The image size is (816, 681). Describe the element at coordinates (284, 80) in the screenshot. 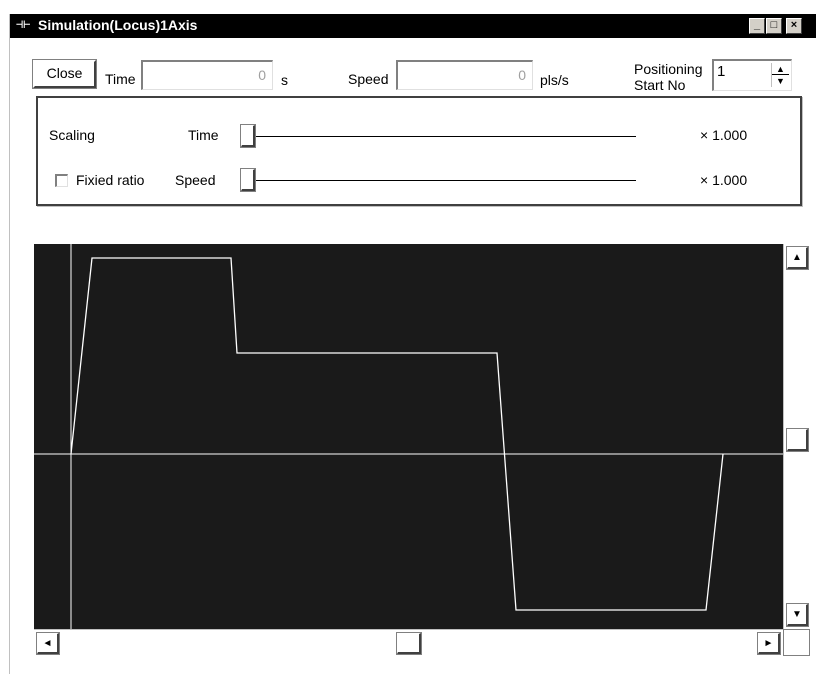

I see `time-unit: s` at that location.